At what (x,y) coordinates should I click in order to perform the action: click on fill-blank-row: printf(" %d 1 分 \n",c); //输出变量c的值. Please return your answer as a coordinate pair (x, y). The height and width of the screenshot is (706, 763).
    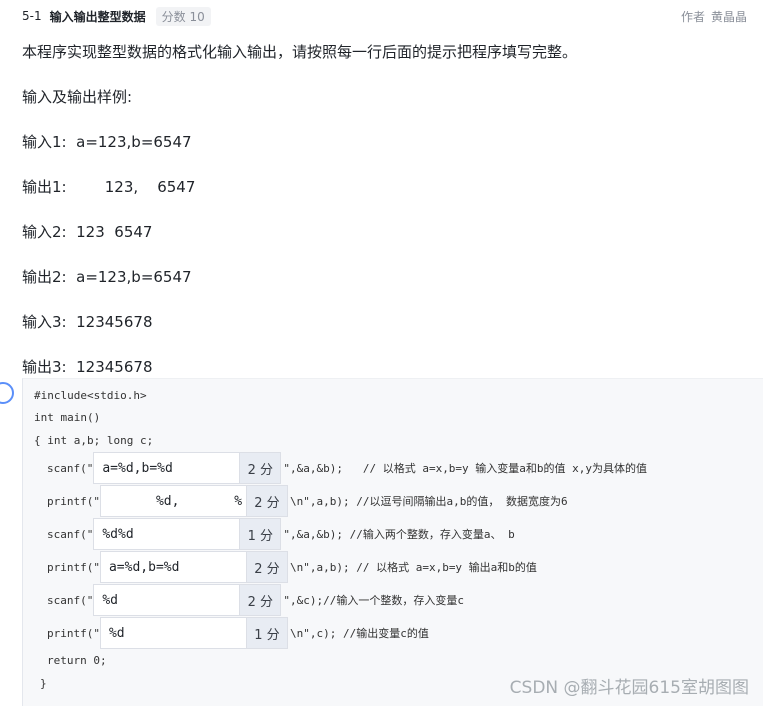
    Looking at the image, I should click on (238, 633).